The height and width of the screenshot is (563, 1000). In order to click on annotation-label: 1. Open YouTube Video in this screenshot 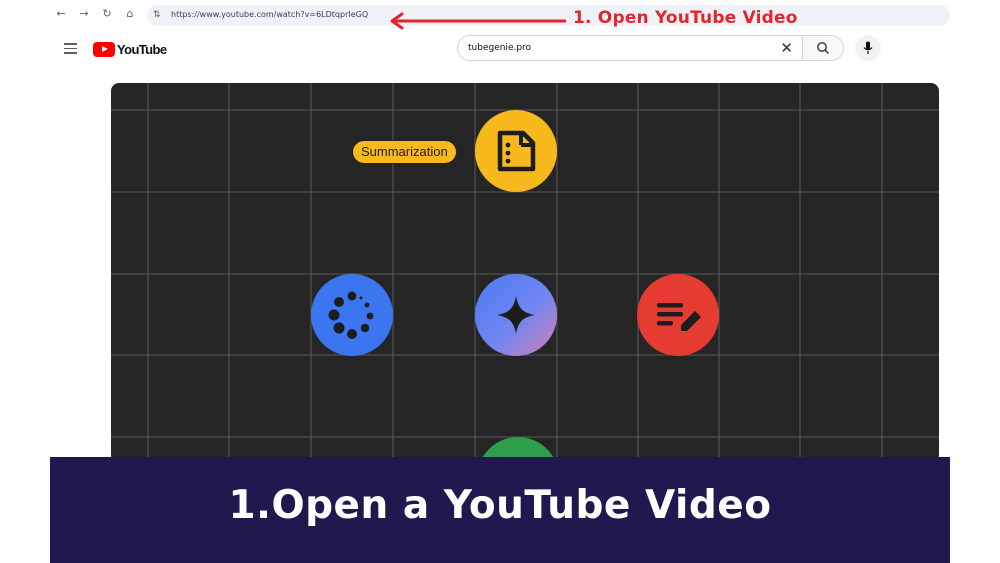, I will do `click(685, 18)`.